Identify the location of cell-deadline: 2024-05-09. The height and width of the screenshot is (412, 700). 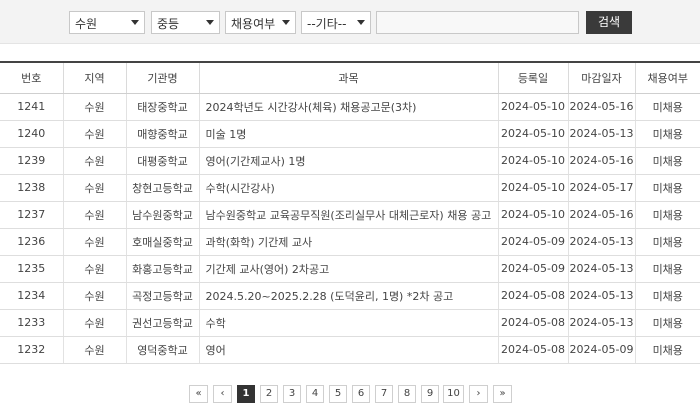
(601, 350).